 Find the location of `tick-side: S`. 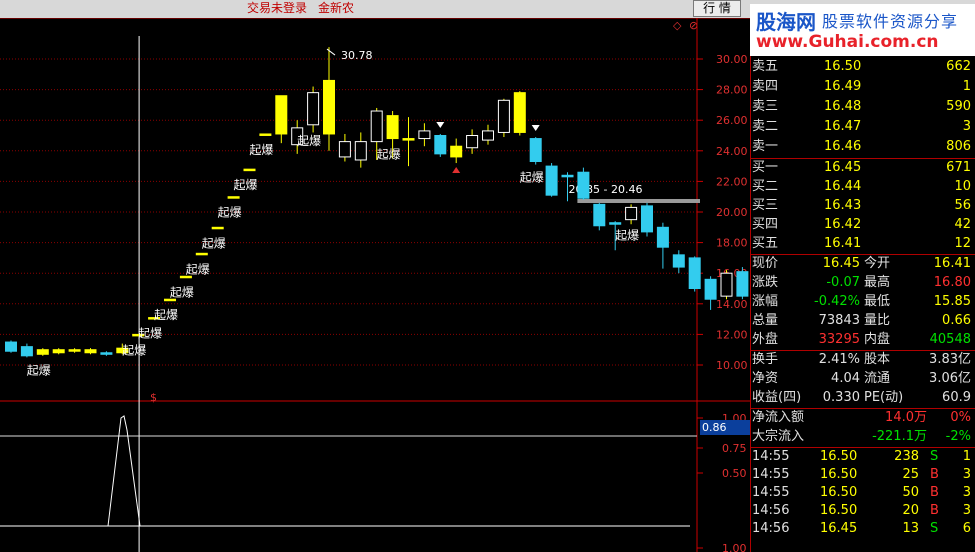

tick-side: S is located at coordinates (934, 456).